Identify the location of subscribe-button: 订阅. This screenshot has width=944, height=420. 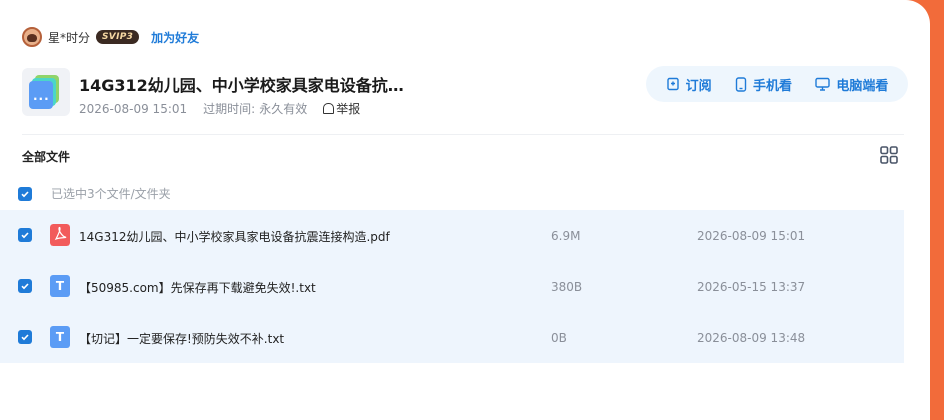
(689, 84).